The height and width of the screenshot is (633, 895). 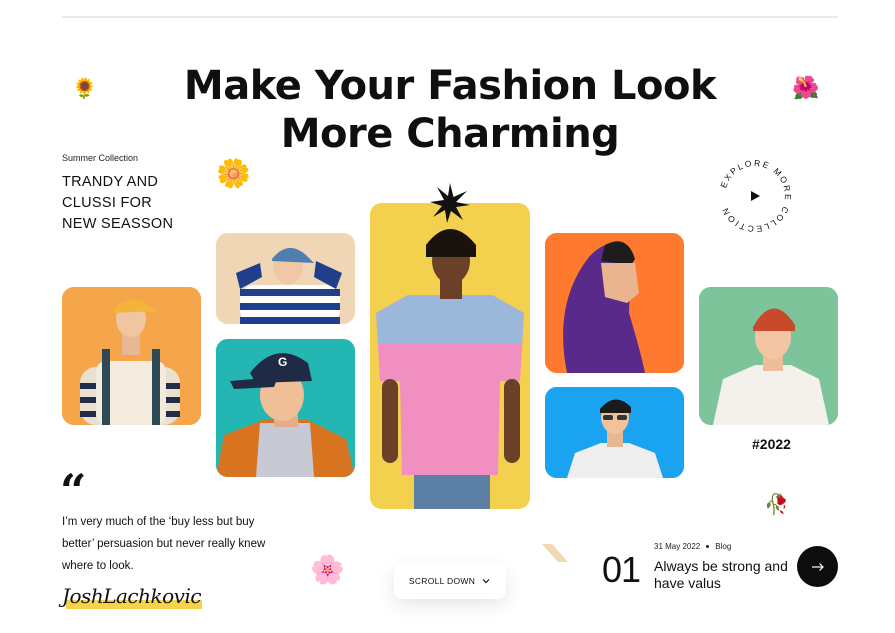 I want to click on chevron-down-icon, so click(x=486, y=581).